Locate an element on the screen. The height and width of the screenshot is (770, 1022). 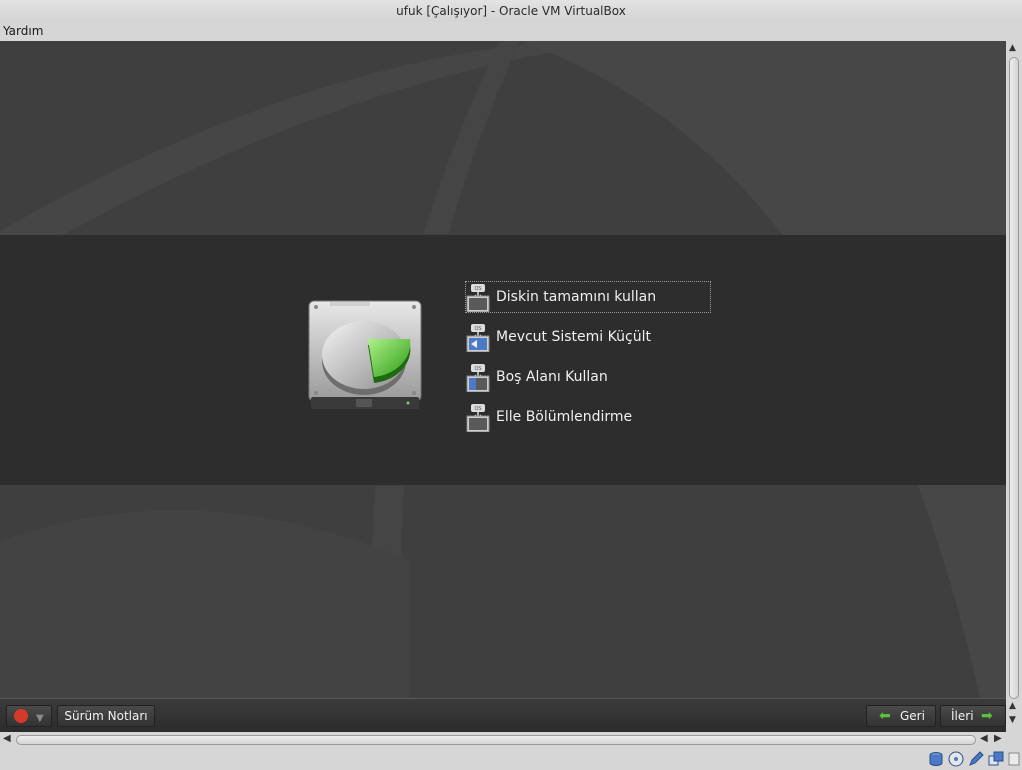
chevron-down-icon: ▼ is located at coordinates (40, 718).